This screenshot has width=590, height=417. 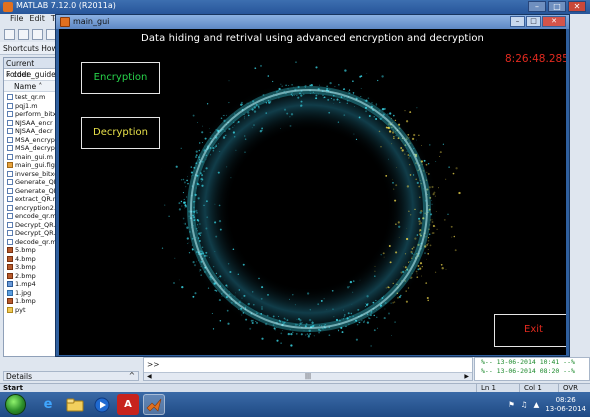 What do you see at coordinates (149, 376) in the screenshot?
I see `scroll-left-icon: ◀` at bounding box center [149, 376].